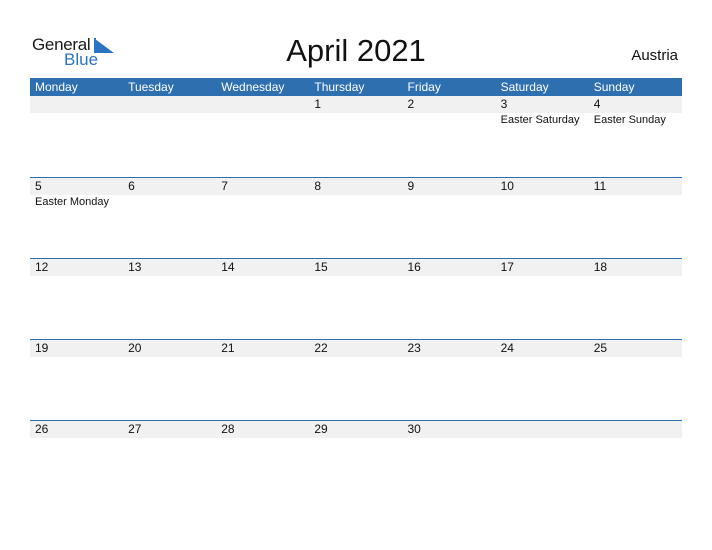 This screenshot has width=712, height=550. What do you see at coordinates (228, 267) in the screenshot?
I see `day-number: 14` at bounding box center [228, 267].